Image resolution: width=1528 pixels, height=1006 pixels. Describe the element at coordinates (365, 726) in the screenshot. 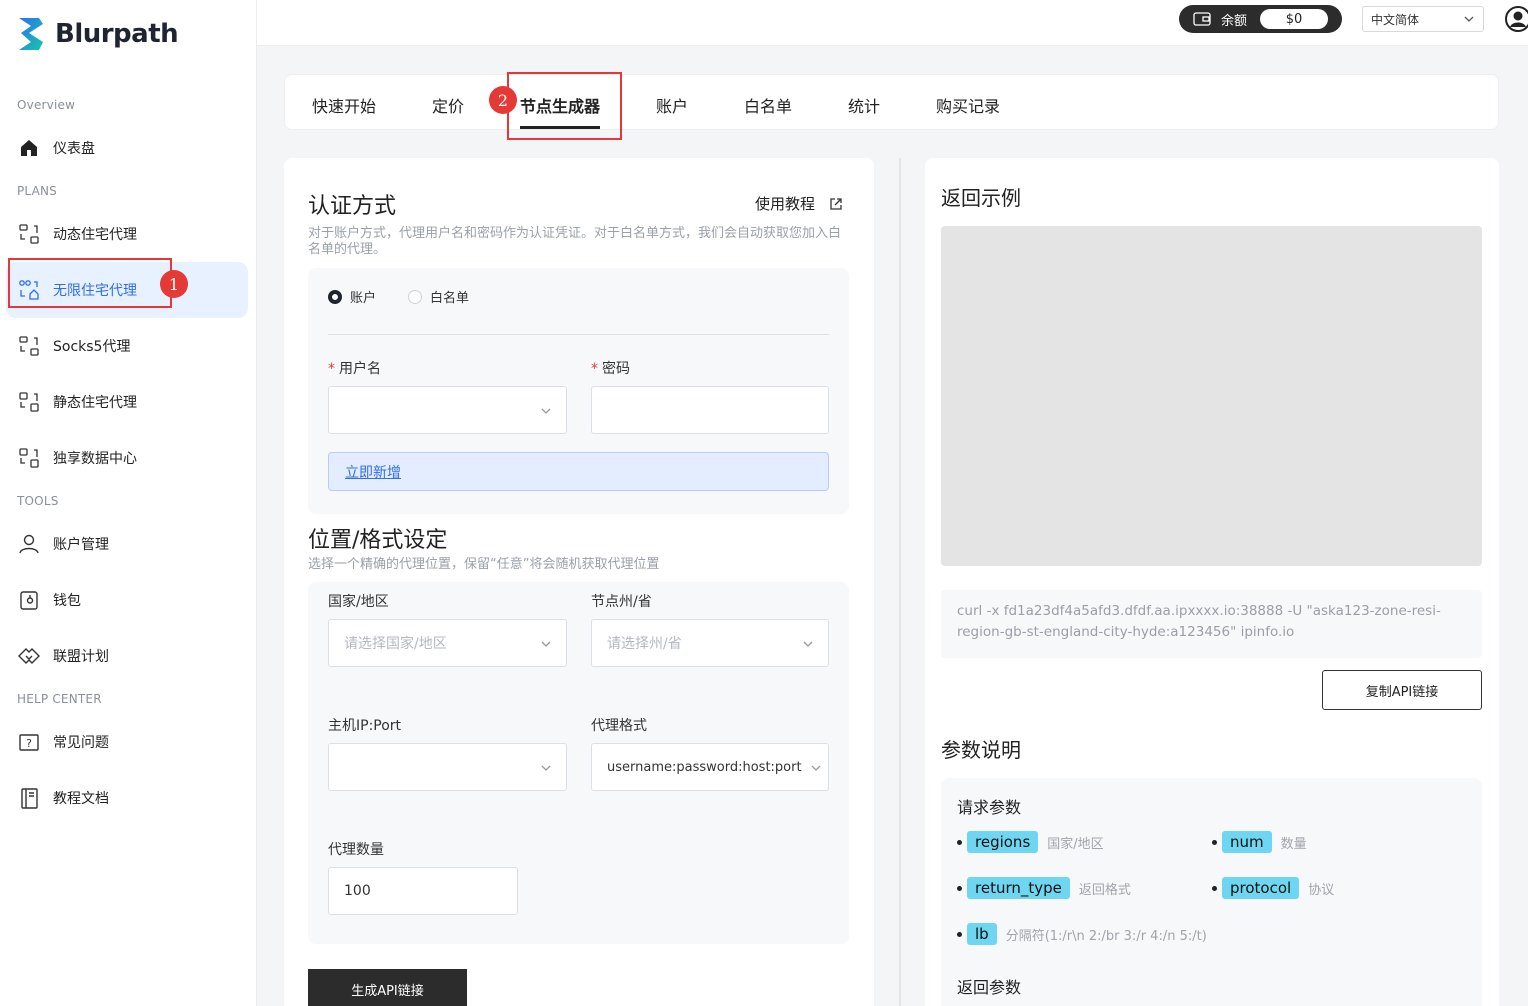

I see `host-label: 主机IP:Port` at that location.